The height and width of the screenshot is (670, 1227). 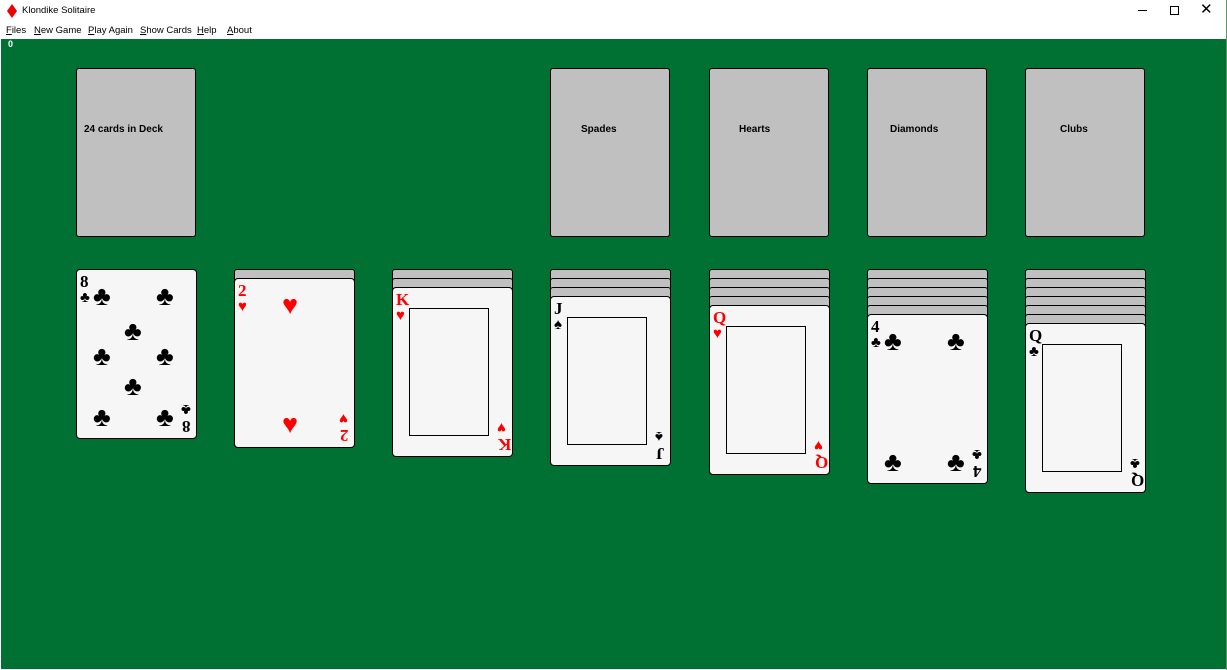 I want to click on foundation-spades: Spades, so click(x=610, y=152).